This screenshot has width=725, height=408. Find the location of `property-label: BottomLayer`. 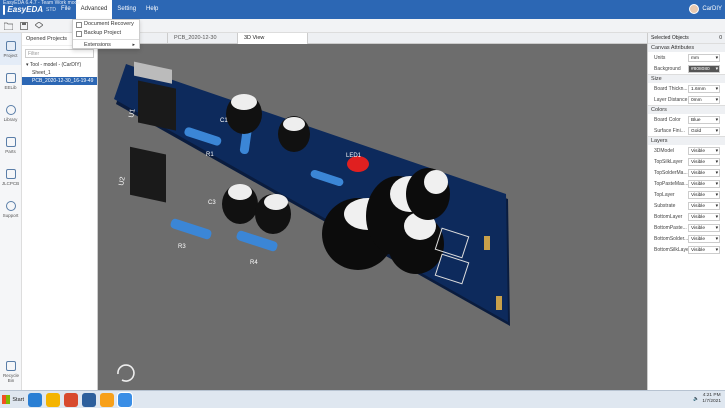

property-label: BottomLayer is located at coordinates (668, 216).